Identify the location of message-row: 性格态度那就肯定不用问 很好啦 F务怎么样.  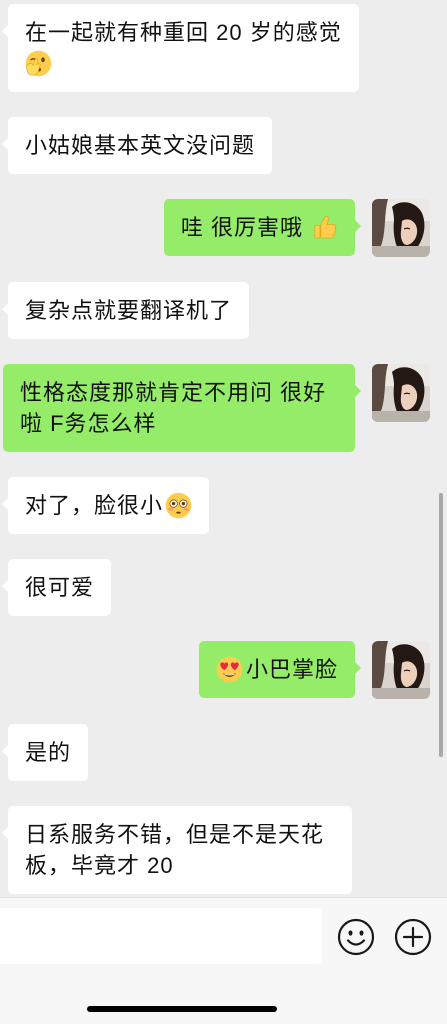
(223, 408).